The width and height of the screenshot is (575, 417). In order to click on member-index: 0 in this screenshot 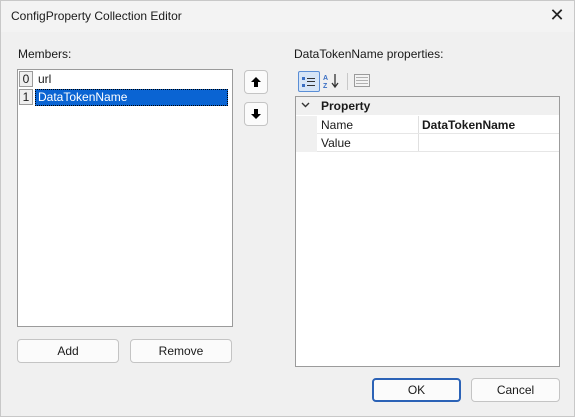, I will do `click(26, 79)`.